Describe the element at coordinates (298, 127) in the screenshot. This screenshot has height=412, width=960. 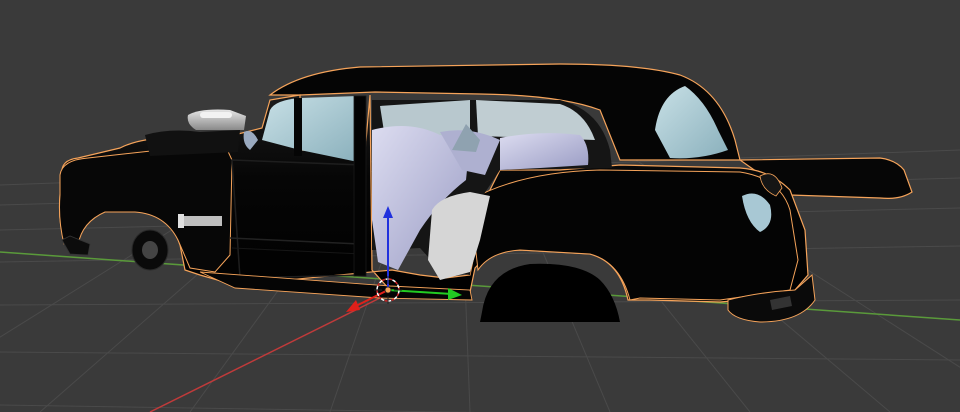
I see `window-pillar` at that location.